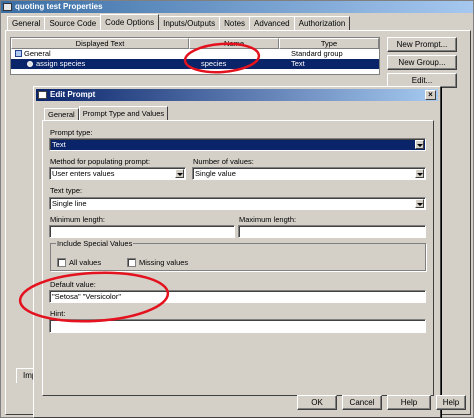 This screenshot has width=474, height=418. Describe the element at coordinates (73, 94) in the screenshot. I see `dialog-title: Edit Prompt` at that location.